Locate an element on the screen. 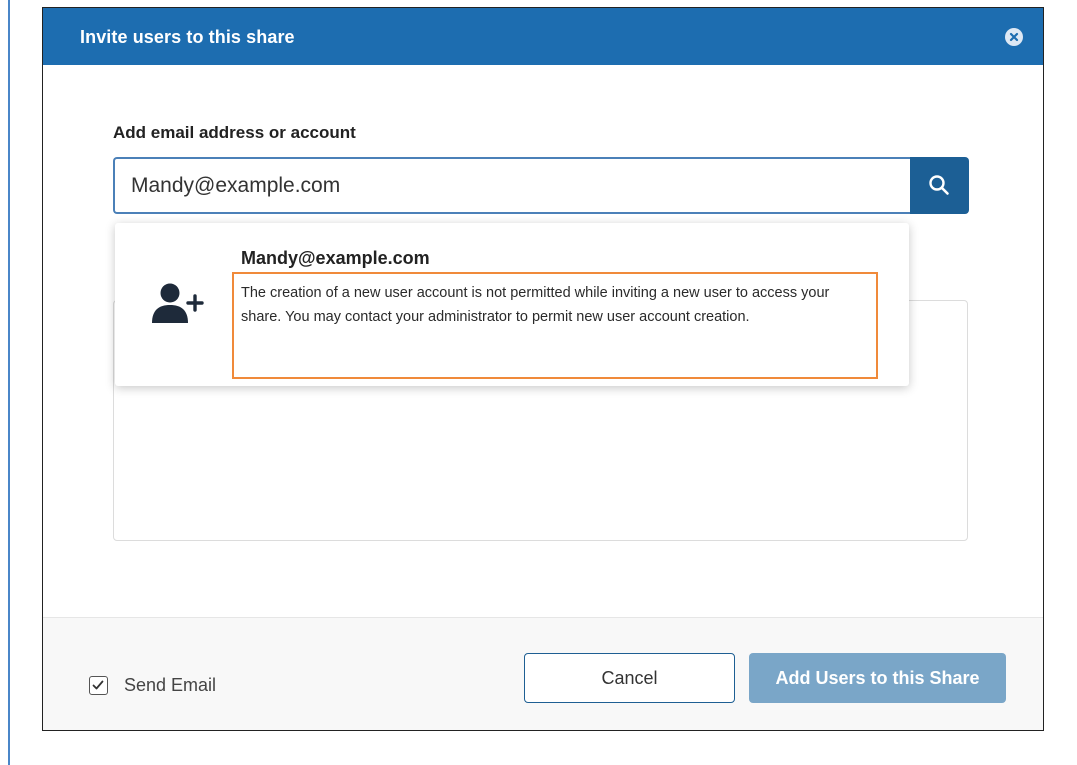 The width and height of the screenshot is (1077, 765). send-email-checkbox is located at coordinates (98, 685).